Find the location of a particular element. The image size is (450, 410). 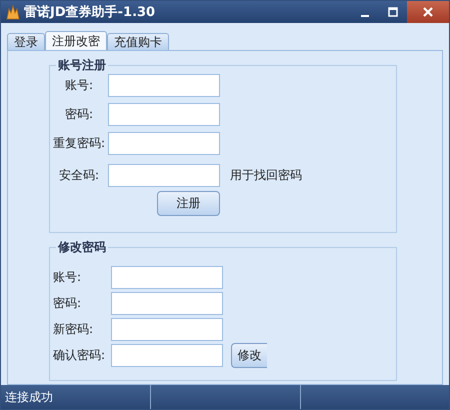

window-title: 雷诺JD查券助手-1.30 is located at coordinates (90, 12).